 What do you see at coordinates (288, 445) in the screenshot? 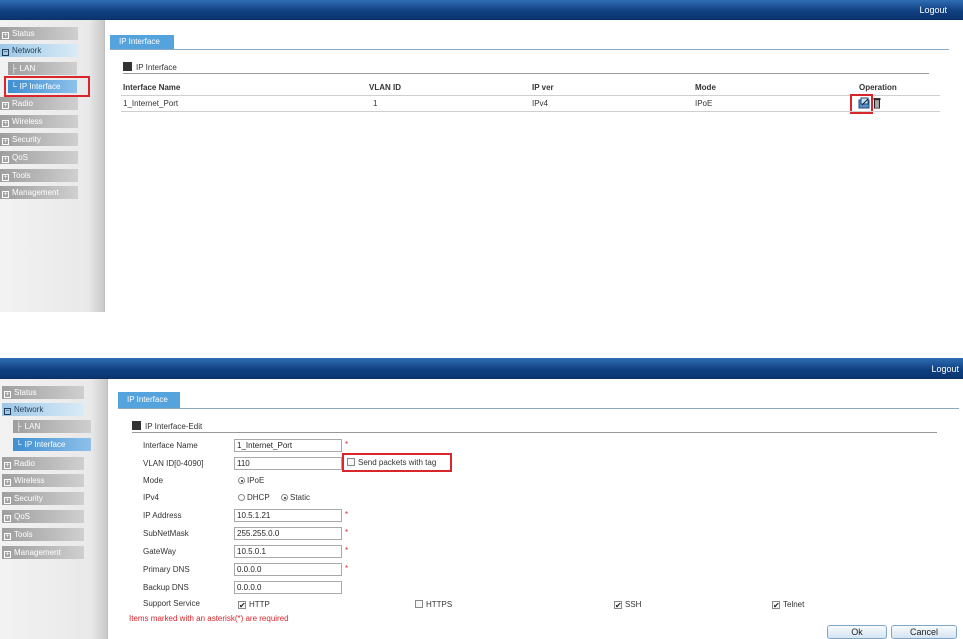
I see `interface-name-field` at bounding box center [288, 445].